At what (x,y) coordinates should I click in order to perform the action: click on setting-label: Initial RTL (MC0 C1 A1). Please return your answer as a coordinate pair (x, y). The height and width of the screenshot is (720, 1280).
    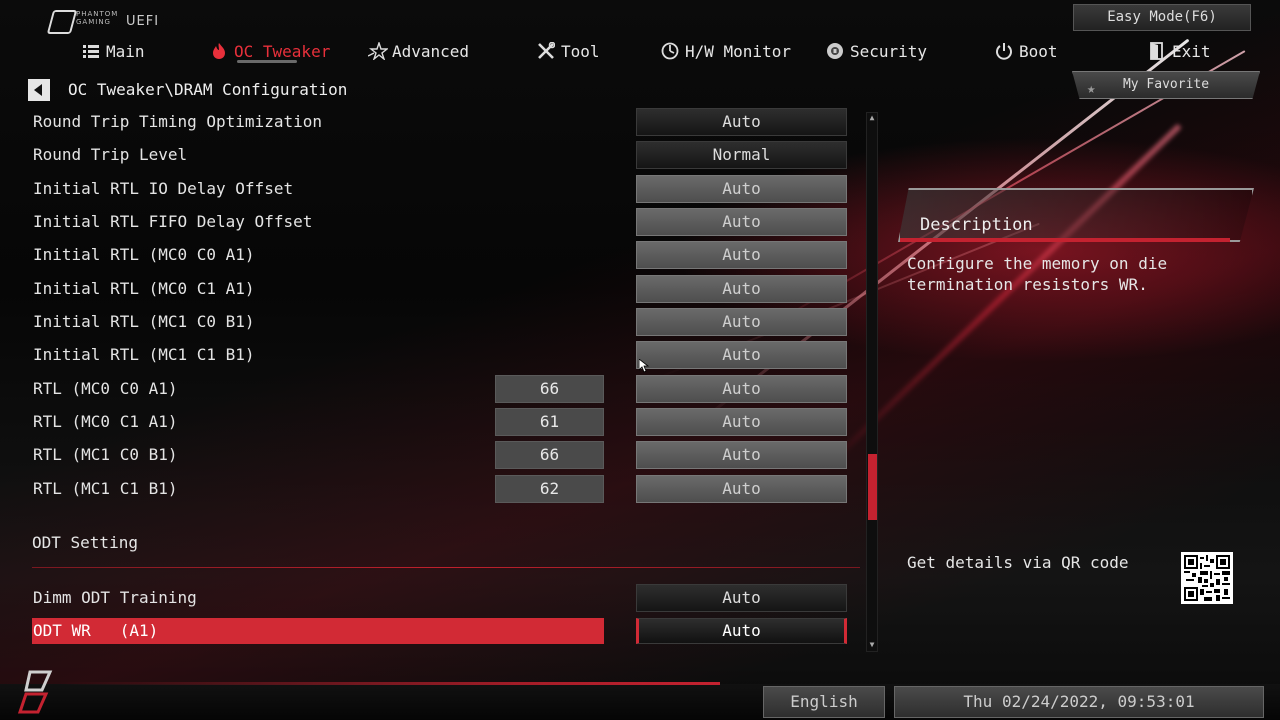
    Looking at the image, I should click on (144, 288).